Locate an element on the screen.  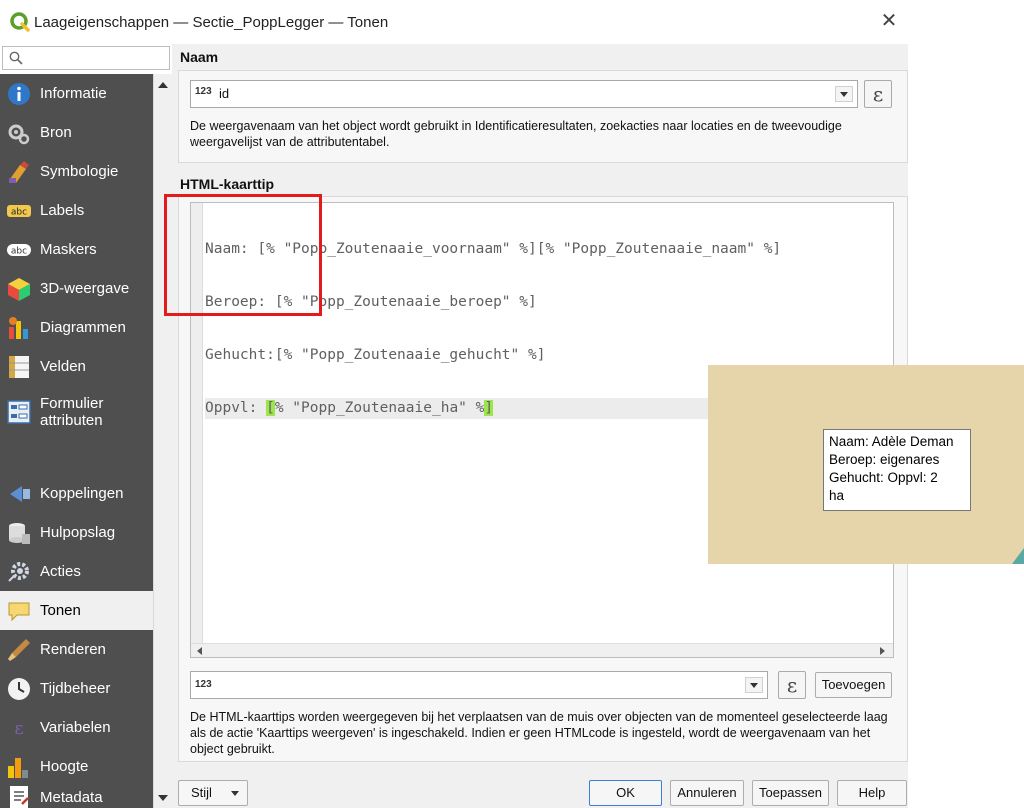
3d-view-icon is located at coordinates (19, 289).